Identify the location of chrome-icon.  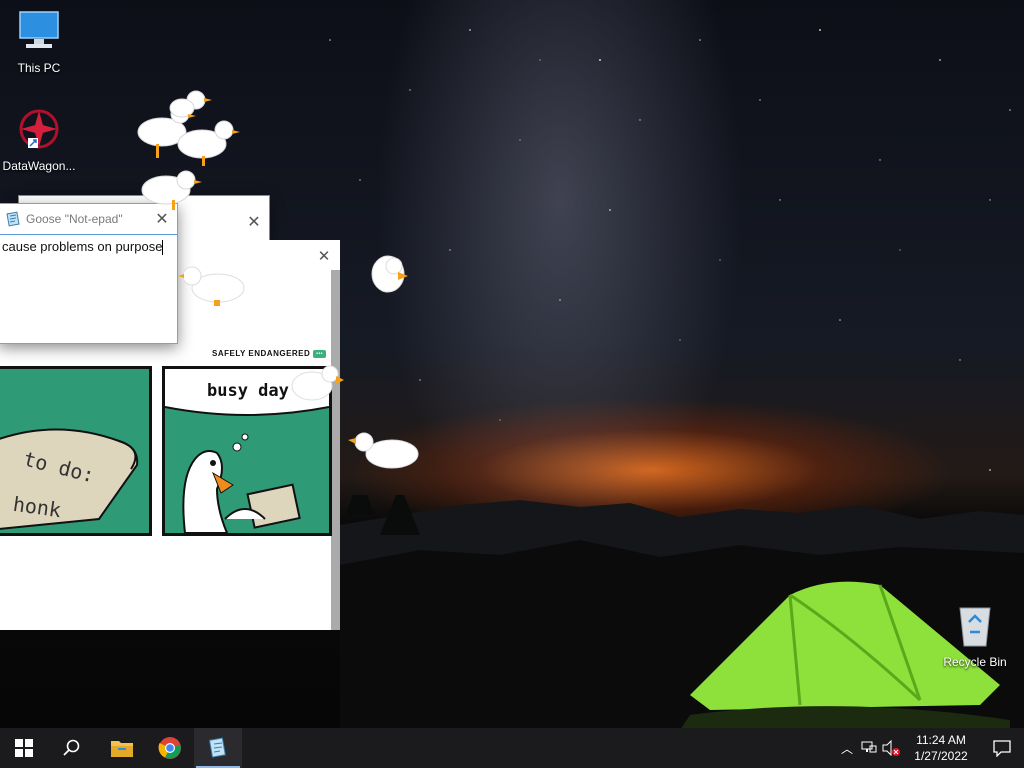
(169, 748).